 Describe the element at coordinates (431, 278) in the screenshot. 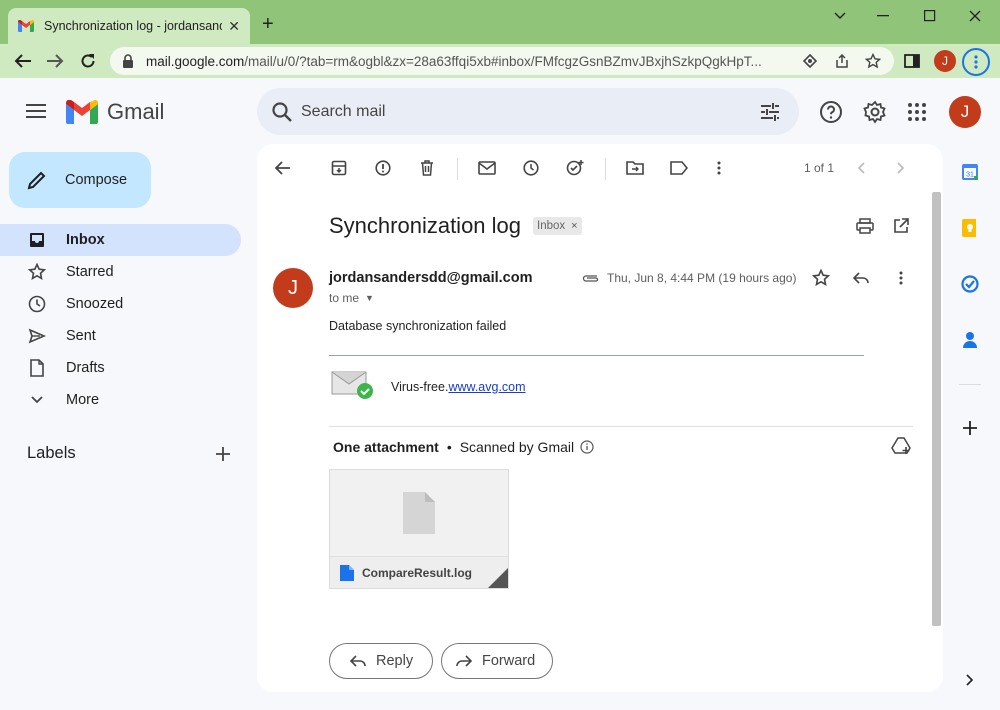

I see `sender-email: jordansandersdd@gmail.com` at that location.